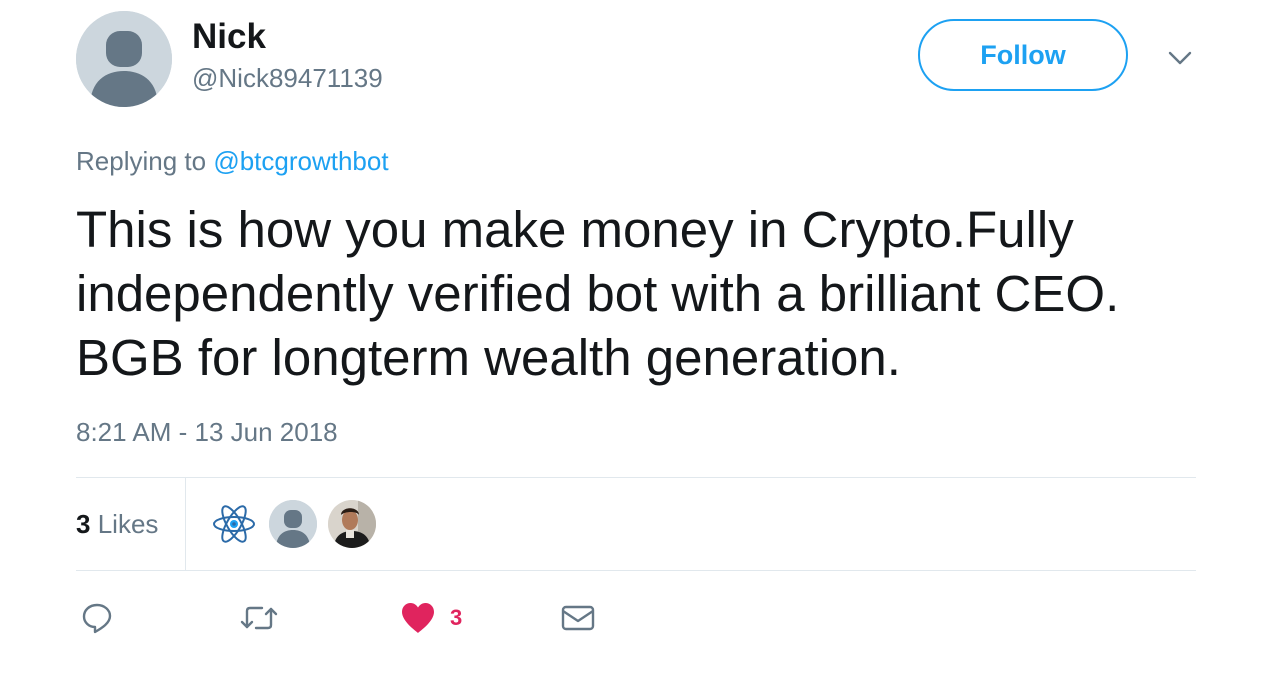 This screenshot has width=1274, height=688. I want to click on likes-label: Likes, so click(128, 524).